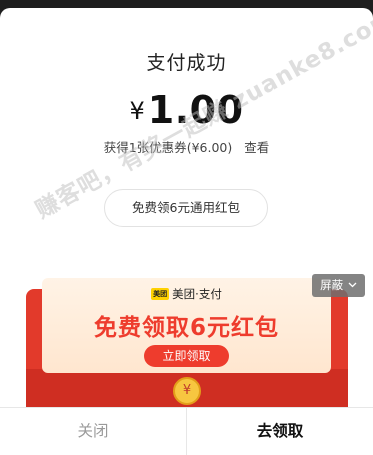 This screenshot has width=373, height=455. I want to click on bottom-action-bar: 关闭 去领取, so click(186, 431).